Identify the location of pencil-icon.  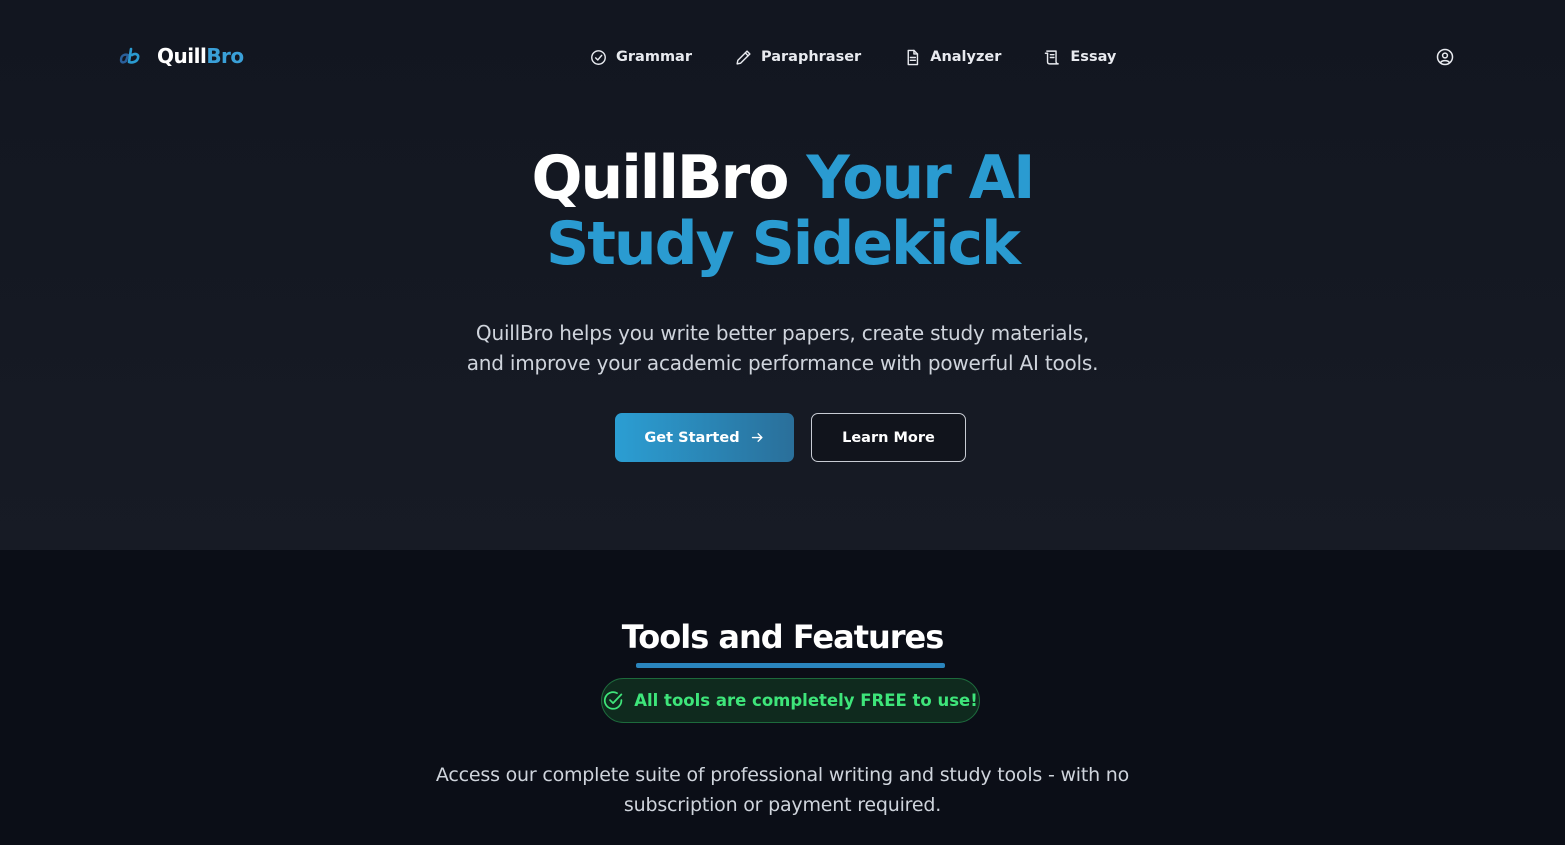
(743, 57).